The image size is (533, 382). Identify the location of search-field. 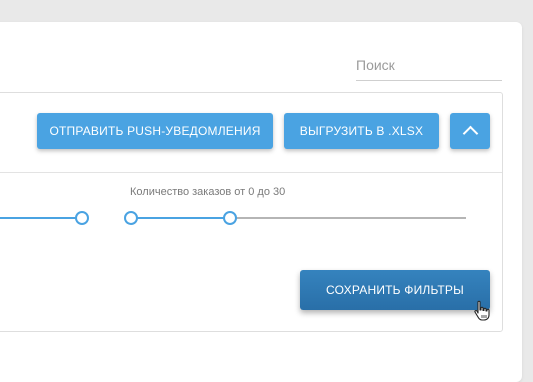
(429, 67).